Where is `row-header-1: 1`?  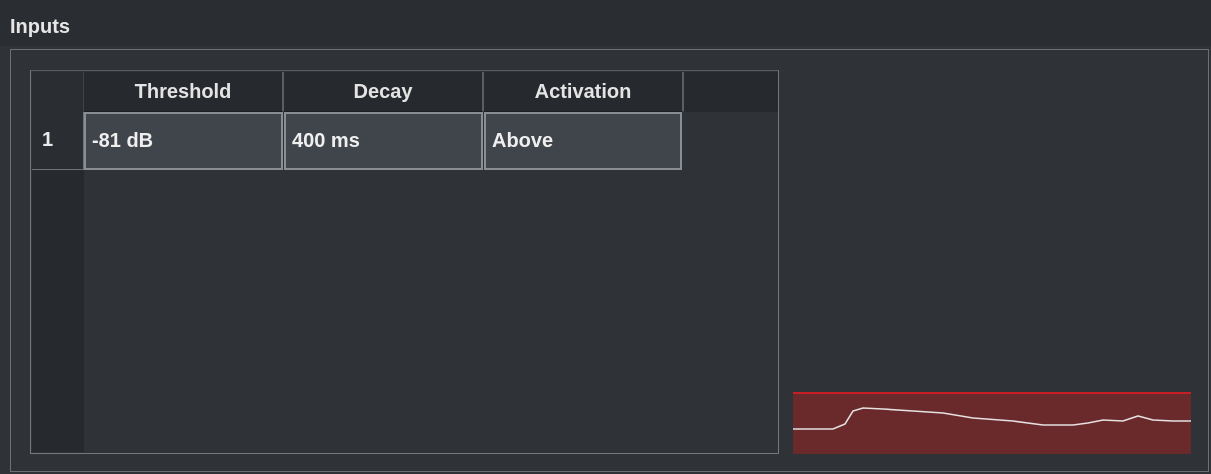 row-header-1: 1 is located at coordinates (58, 141).